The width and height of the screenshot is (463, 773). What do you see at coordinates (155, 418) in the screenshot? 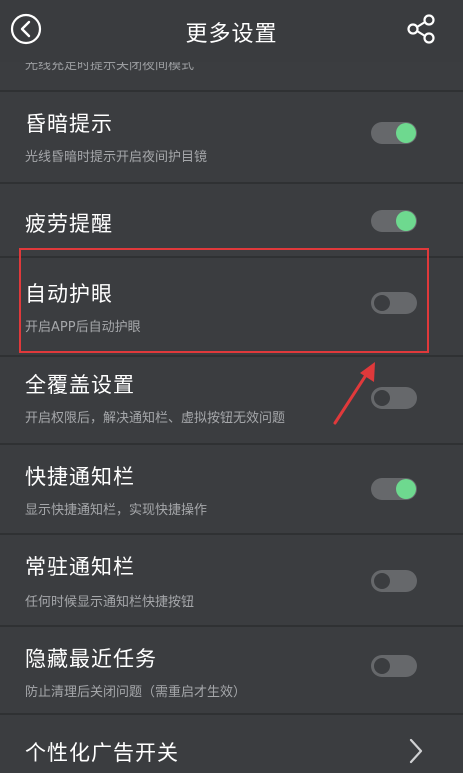
I see `setting-subtitle: 开启权限后，解决通知栏、虚拟按钮无效问题` at bounding box center [155, 418].